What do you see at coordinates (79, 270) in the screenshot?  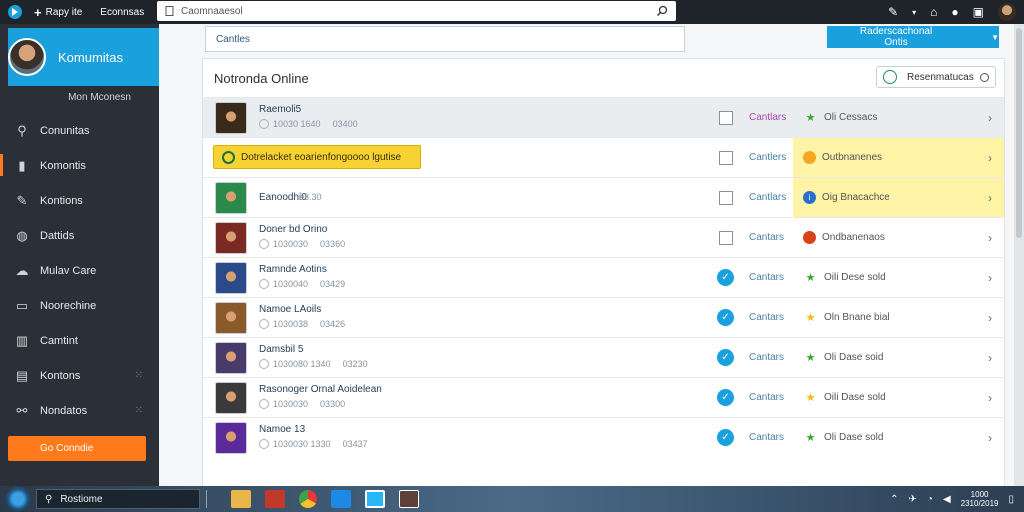 I see `sidebar-item: ☁ Mulav Care` at bounding box center [79, 270].